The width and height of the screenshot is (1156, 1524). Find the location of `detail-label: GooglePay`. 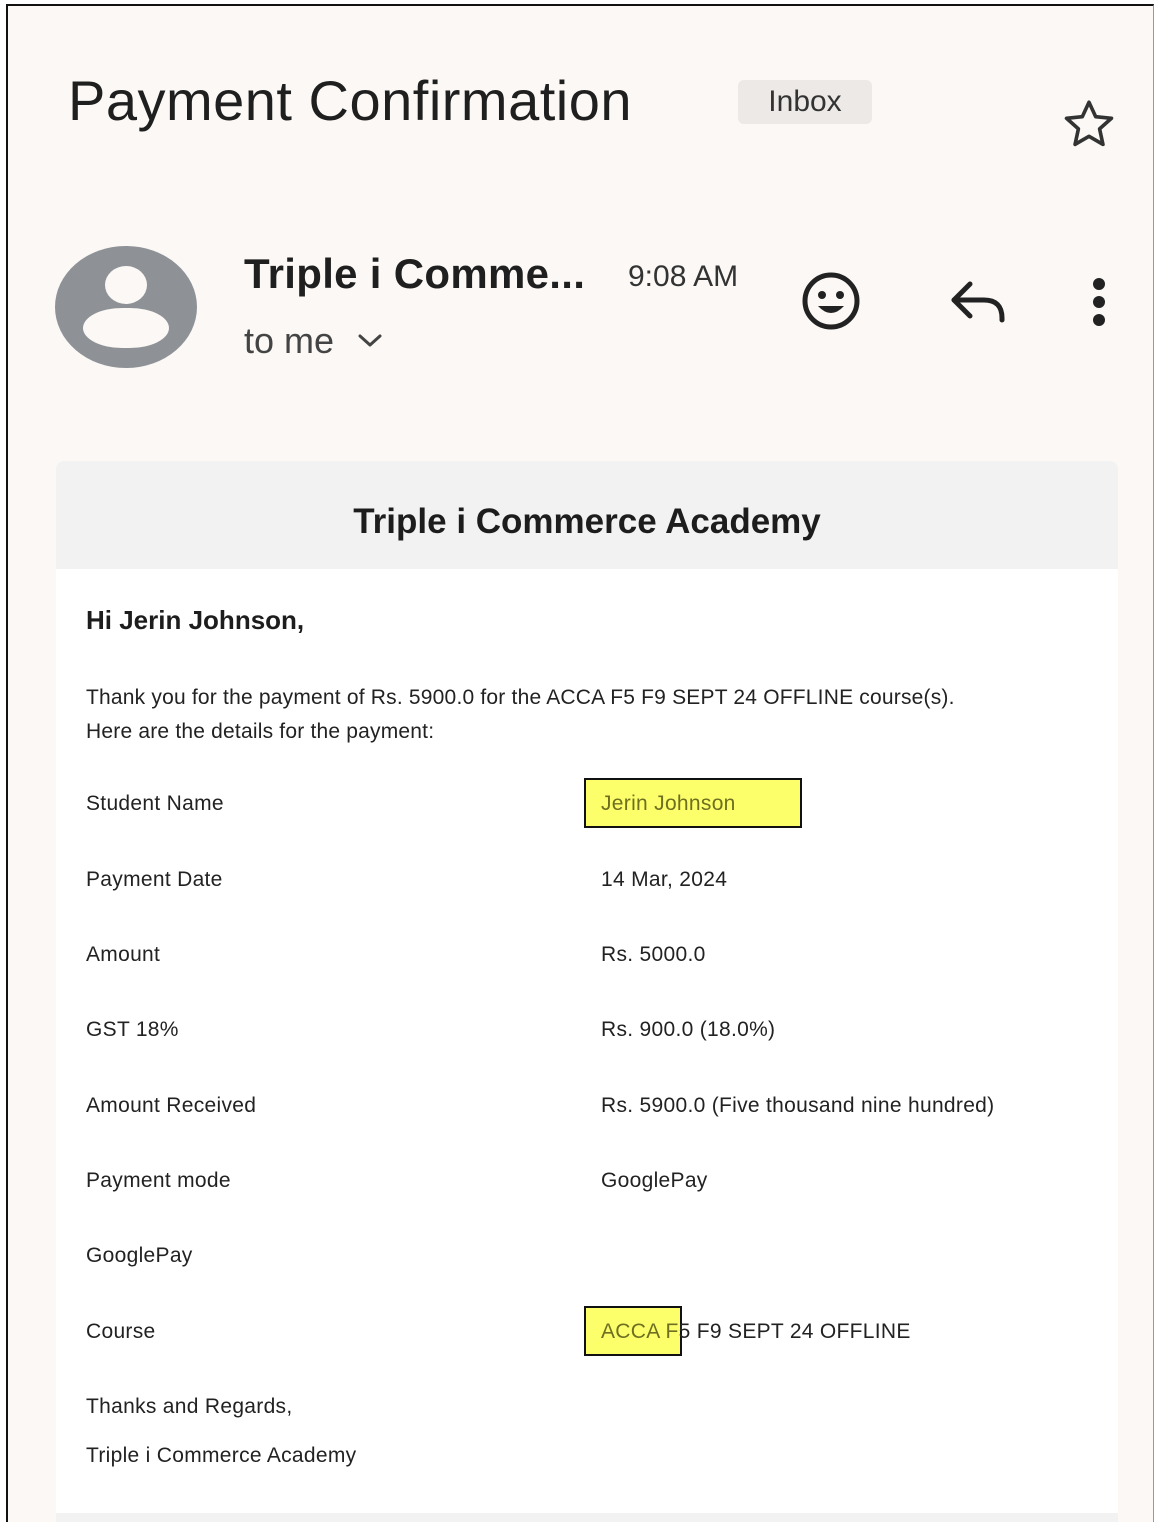

detail-label: GooglePay is located at coordinates (139, 1255).